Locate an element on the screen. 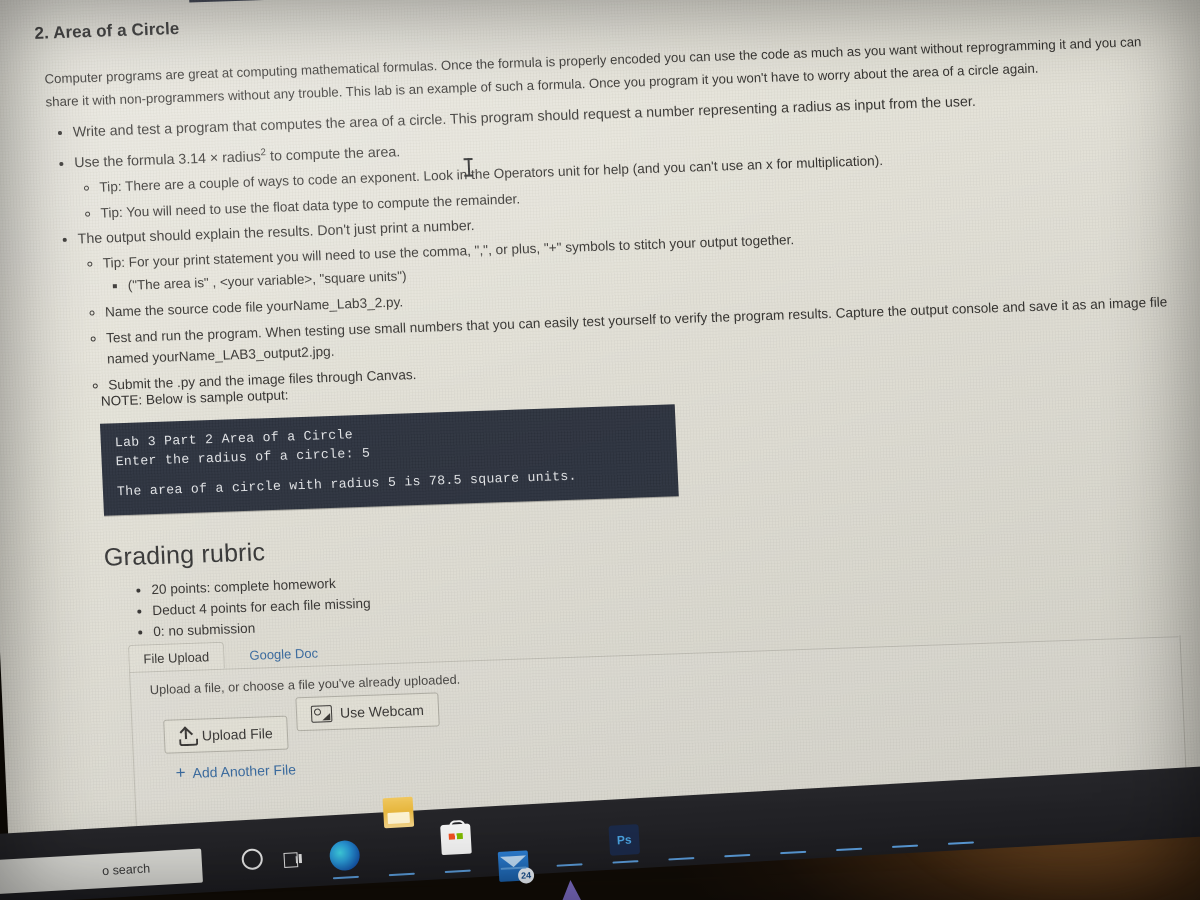 The width and height of the screenshot is (1200, 900). taskbar-file-explorer-underline is located at coordinates (401, 874).